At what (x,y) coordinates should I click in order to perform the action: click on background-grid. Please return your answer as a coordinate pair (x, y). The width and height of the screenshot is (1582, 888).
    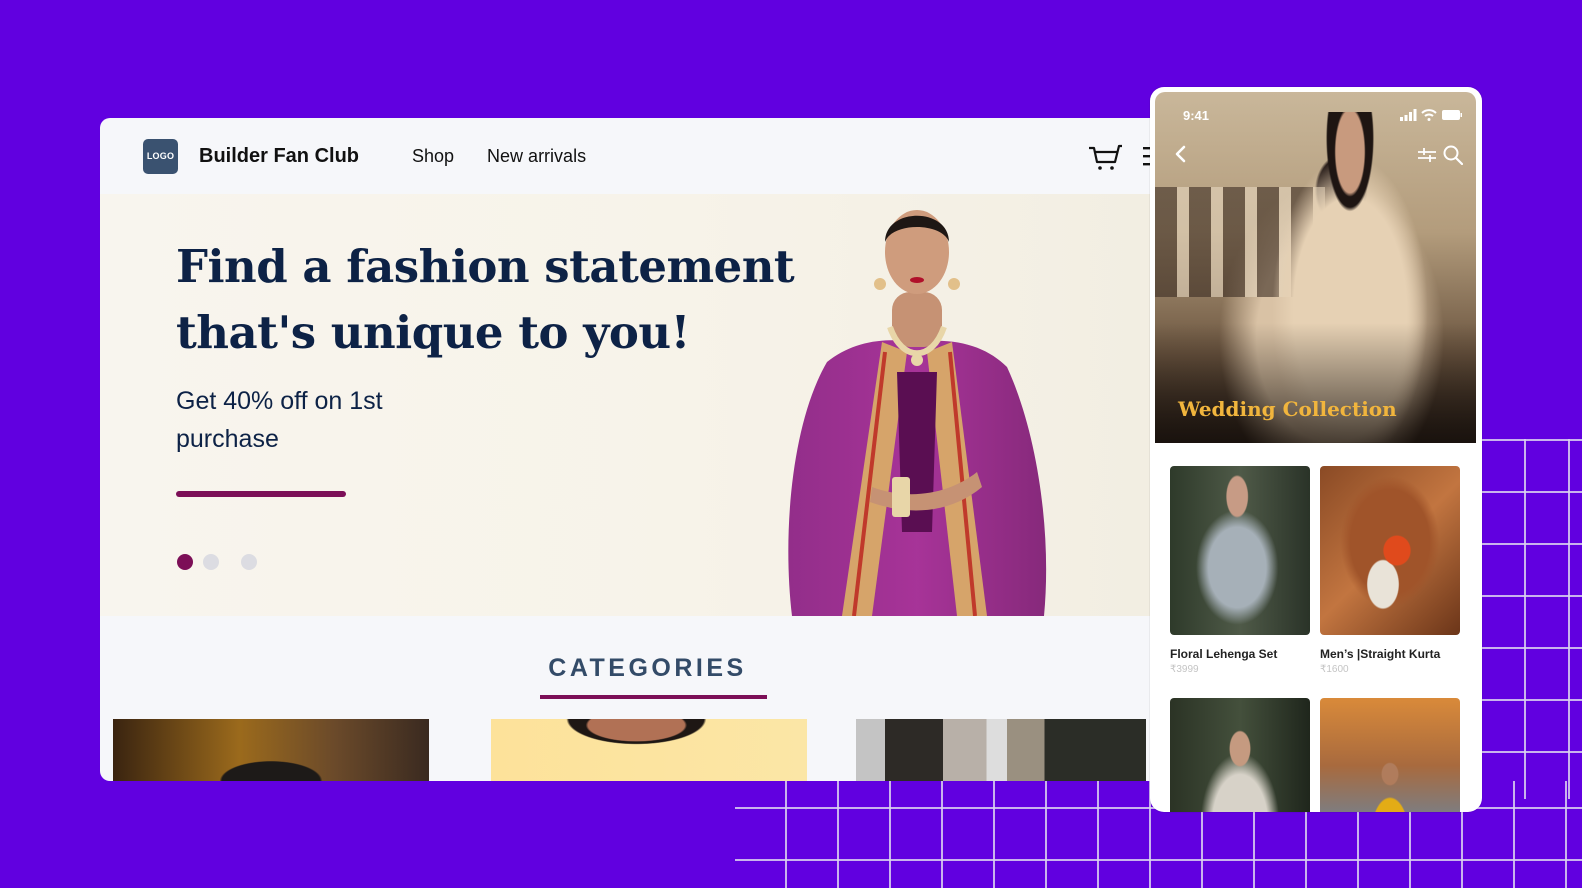
    Looking at the image, I should click on (1532, 619).